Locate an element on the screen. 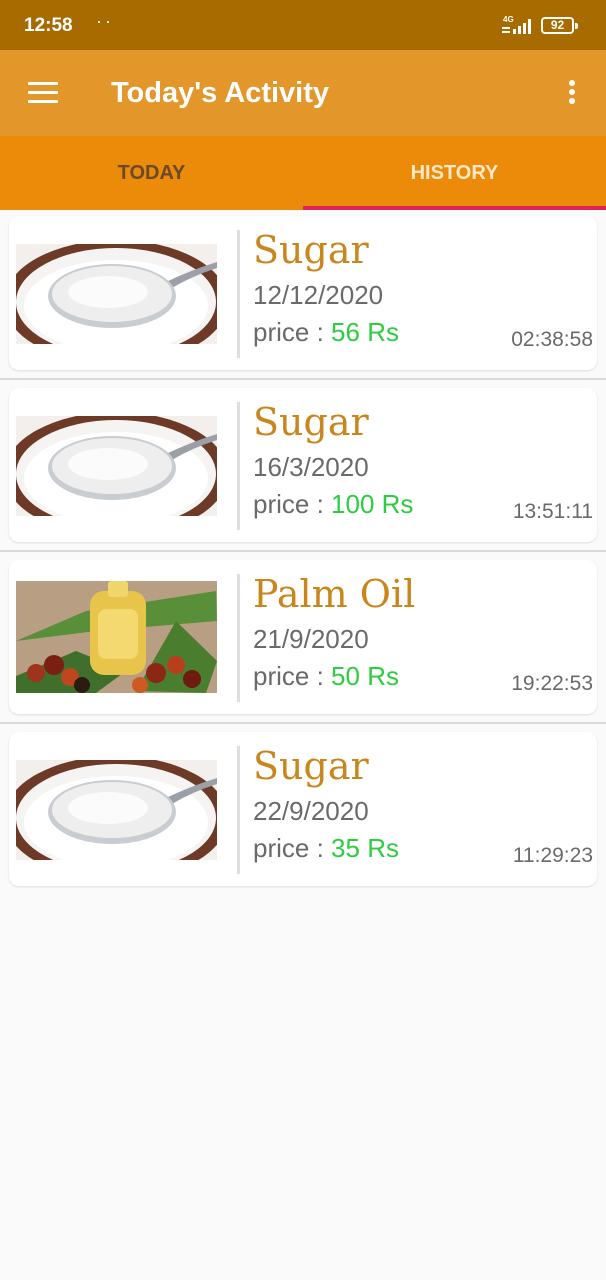 The image size is (606, 1280). item-price: price : 35 Rs is located at coordinates (326, 848).